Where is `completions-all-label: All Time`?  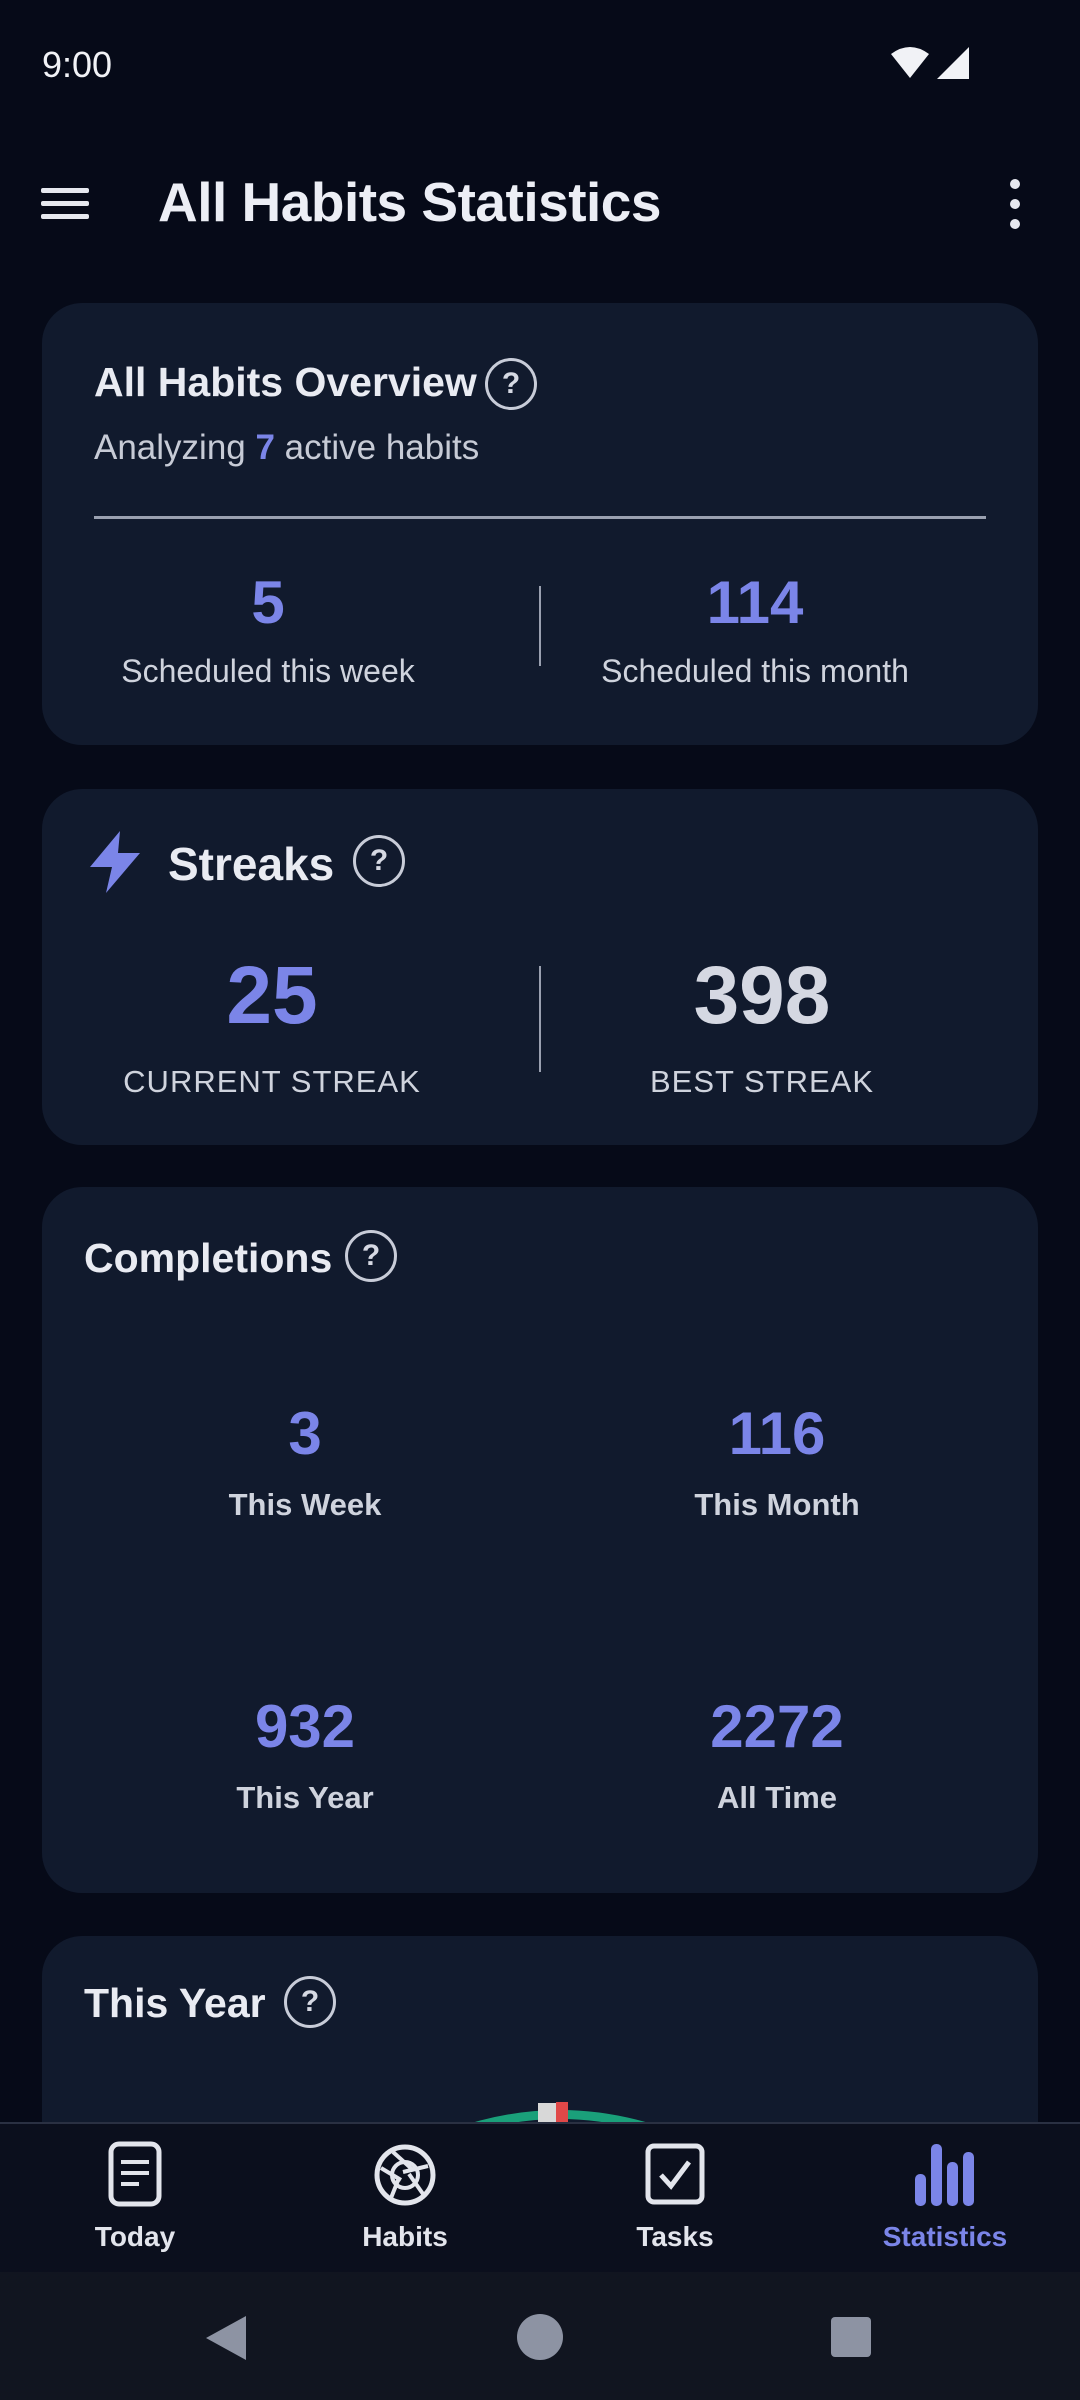
completions-all-label: All Time is located at coordinates (777, 1797).